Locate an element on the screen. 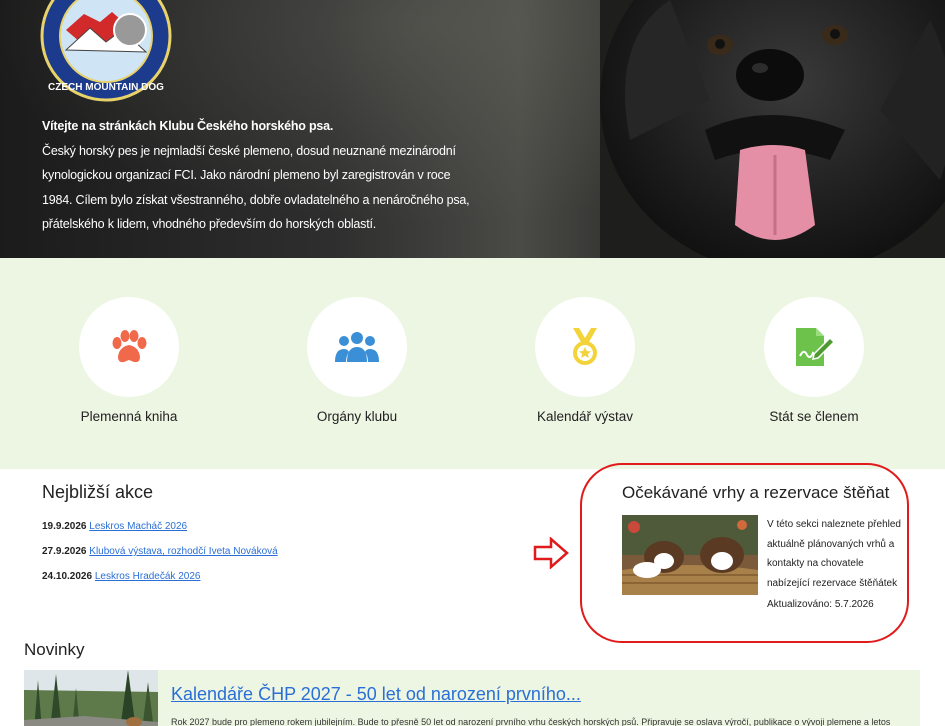 This screenshot has width=945, height=726. quick-link-kalendar-vystav: Kalendář výstav is located at coordinates (585, 360).